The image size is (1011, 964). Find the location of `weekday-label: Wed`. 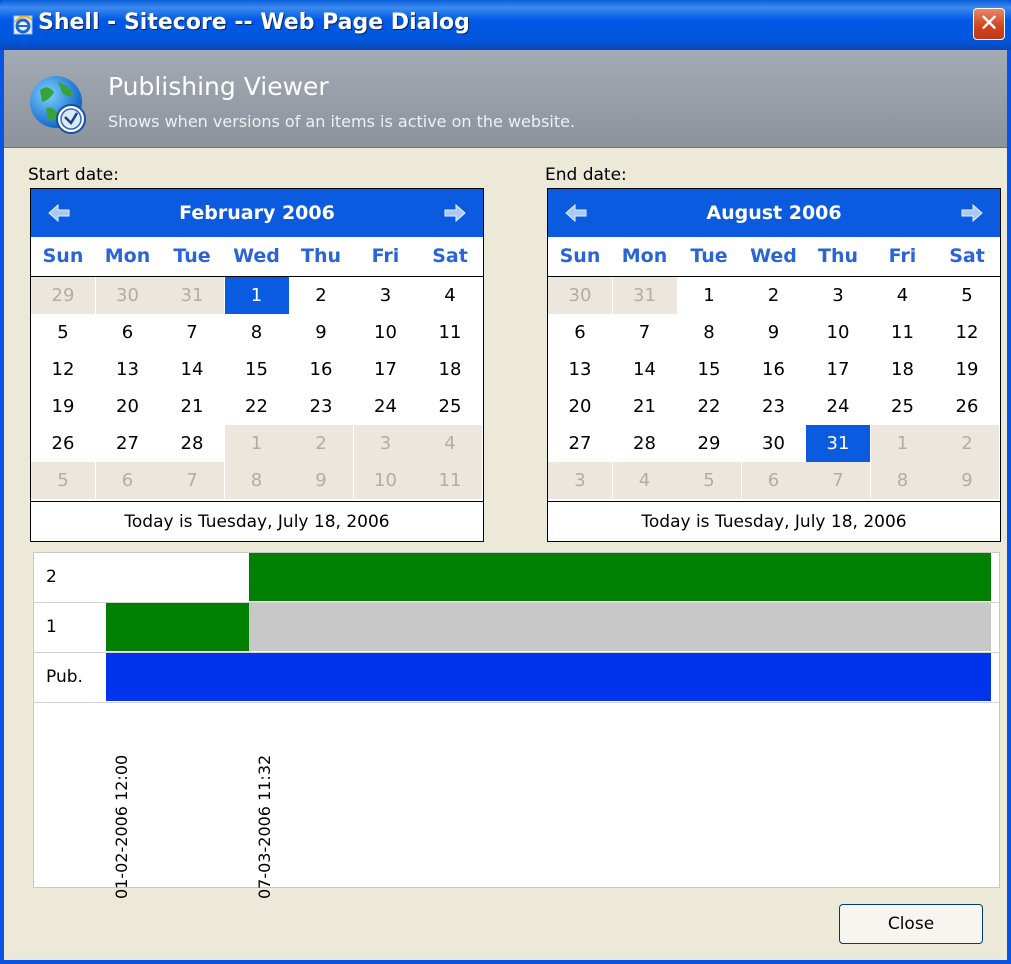

weekday-label: Wed is located at coordinates (256, 256).